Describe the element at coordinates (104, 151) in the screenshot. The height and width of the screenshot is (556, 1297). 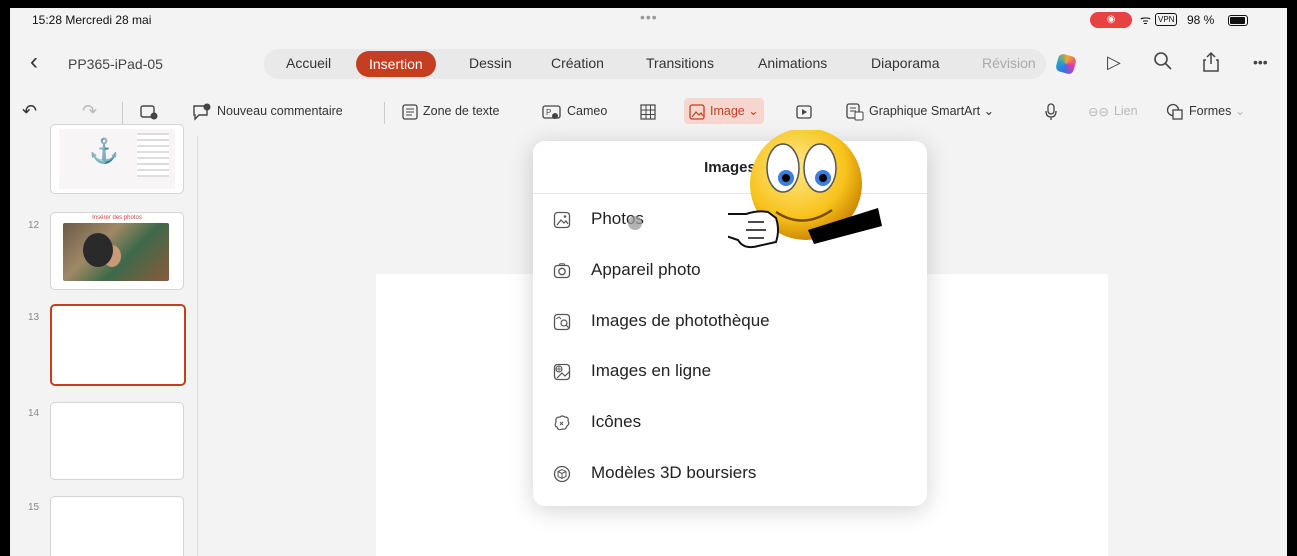
I see `anchor-icon: ⚓` at that location.